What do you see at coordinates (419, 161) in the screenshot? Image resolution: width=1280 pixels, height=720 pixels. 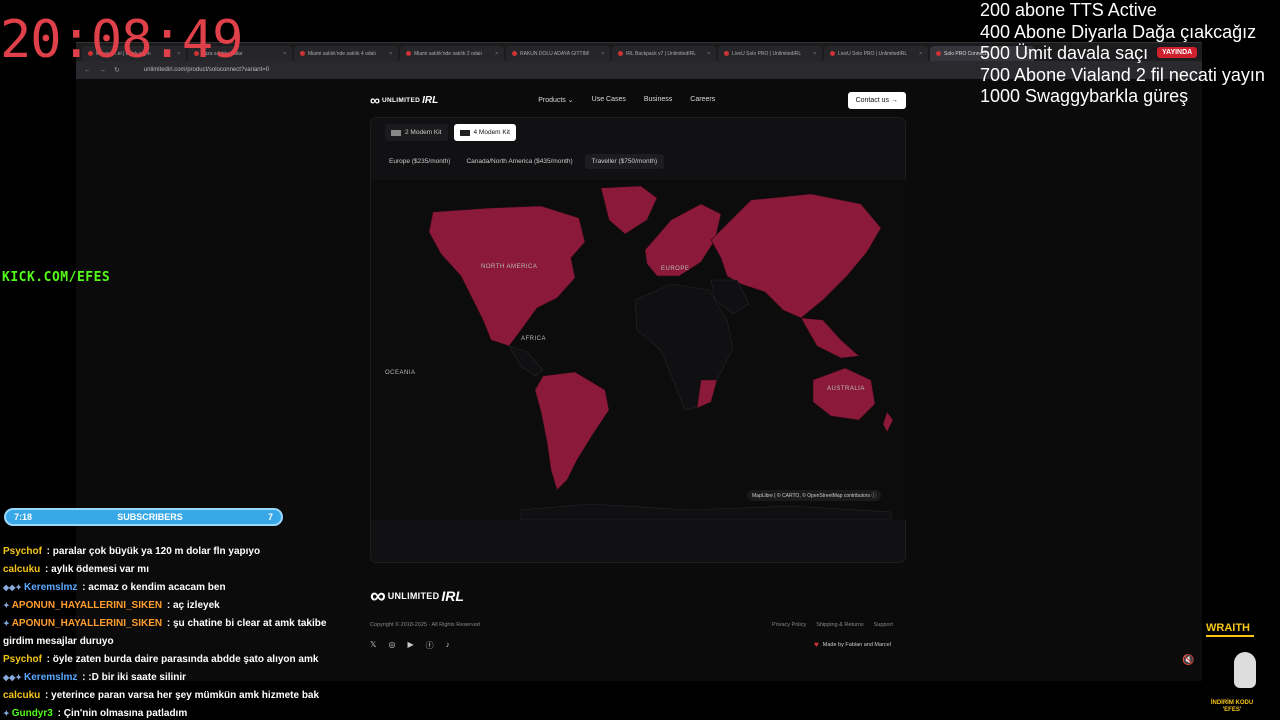 I see `region-europe: Europe ($235/month)` at bounding box center [419, 161].